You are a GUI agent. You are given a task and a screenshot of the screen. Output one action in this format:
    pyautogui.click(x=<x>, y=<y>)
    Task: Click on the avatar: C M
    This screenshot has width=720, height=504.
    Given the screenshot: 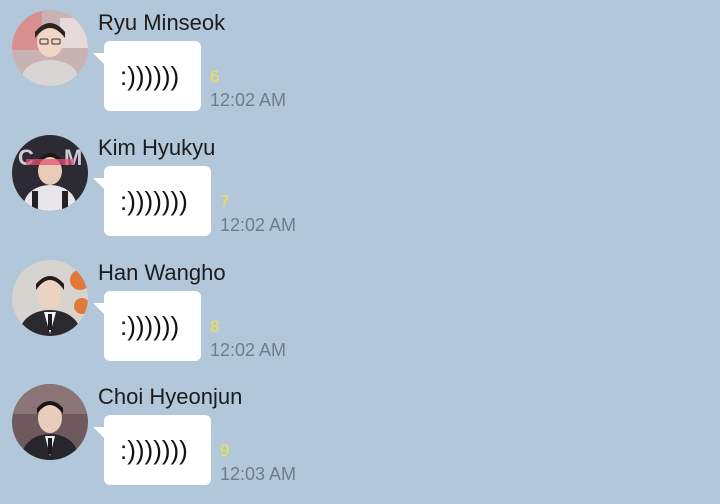 What is the action you would take?
    pyautogui.click(x=50, y=173)
    